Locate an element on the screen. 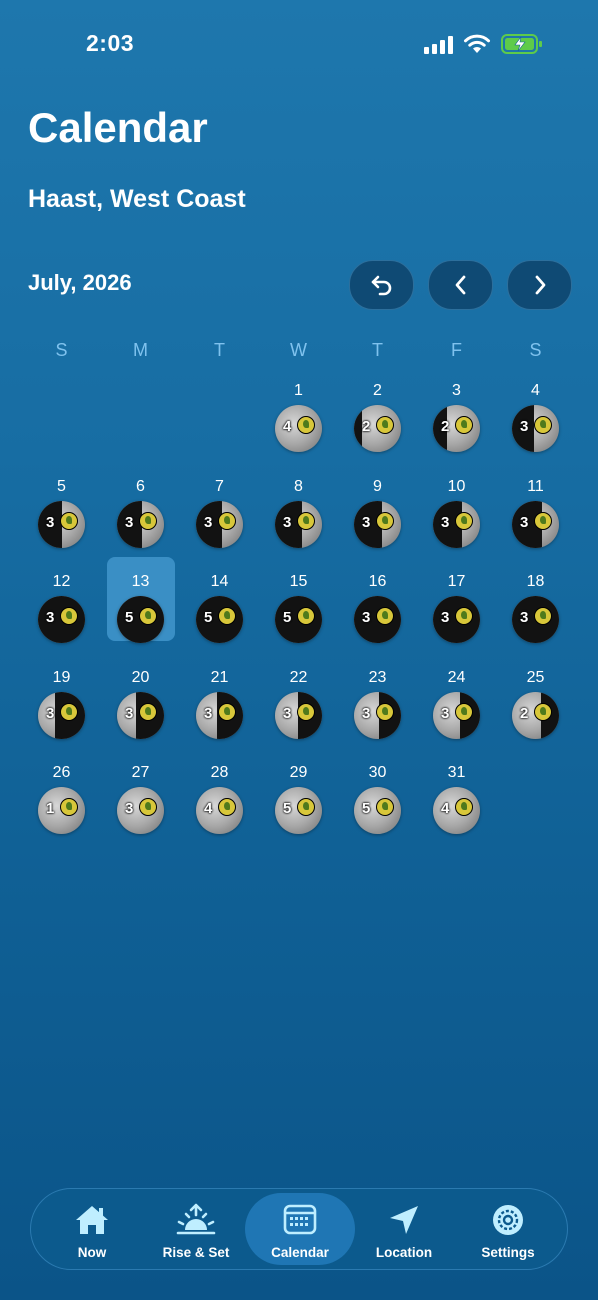  calendar-day: 19 3 is located at coordinates (61, 706).